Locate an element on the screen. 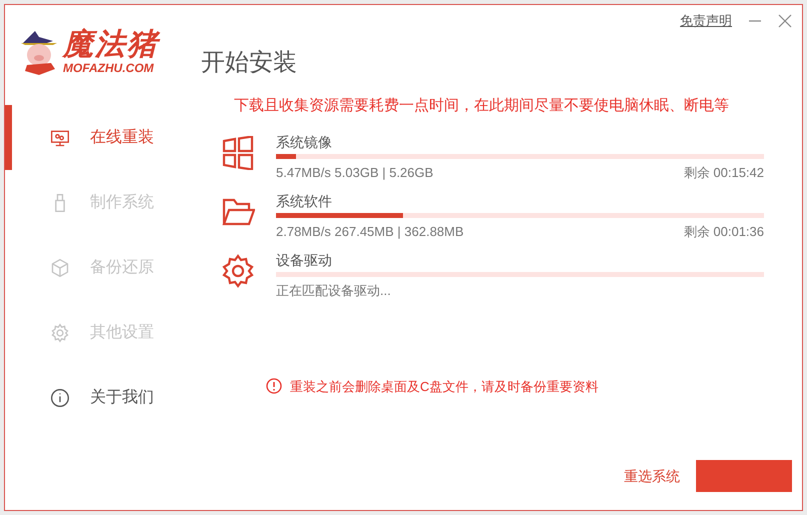 Image resolution: width=807 pixels, height=515 pixels. warning-text: 重装之前会删除桌面及C盘文件，请及时备份重要资料 is located at coordinates (444, 387).